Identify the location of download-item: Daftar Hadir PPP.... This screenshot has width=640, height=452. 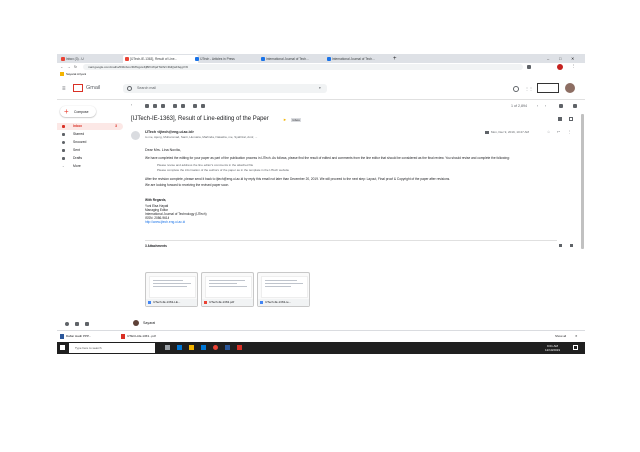
(78, 336).